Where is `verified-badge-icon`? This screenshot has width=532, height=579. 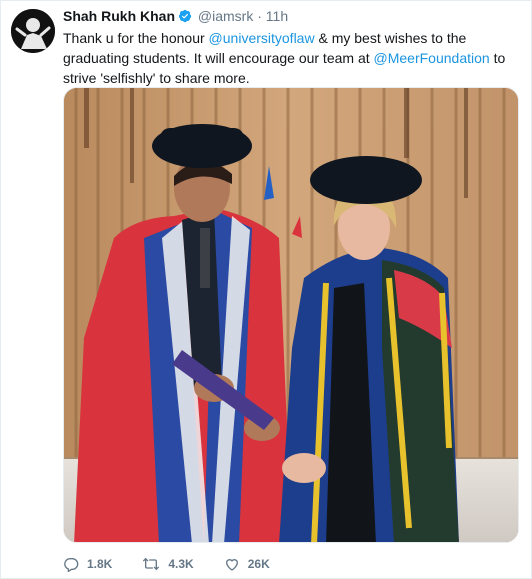
verified-badge-icon is located at coordinates (185, 16).